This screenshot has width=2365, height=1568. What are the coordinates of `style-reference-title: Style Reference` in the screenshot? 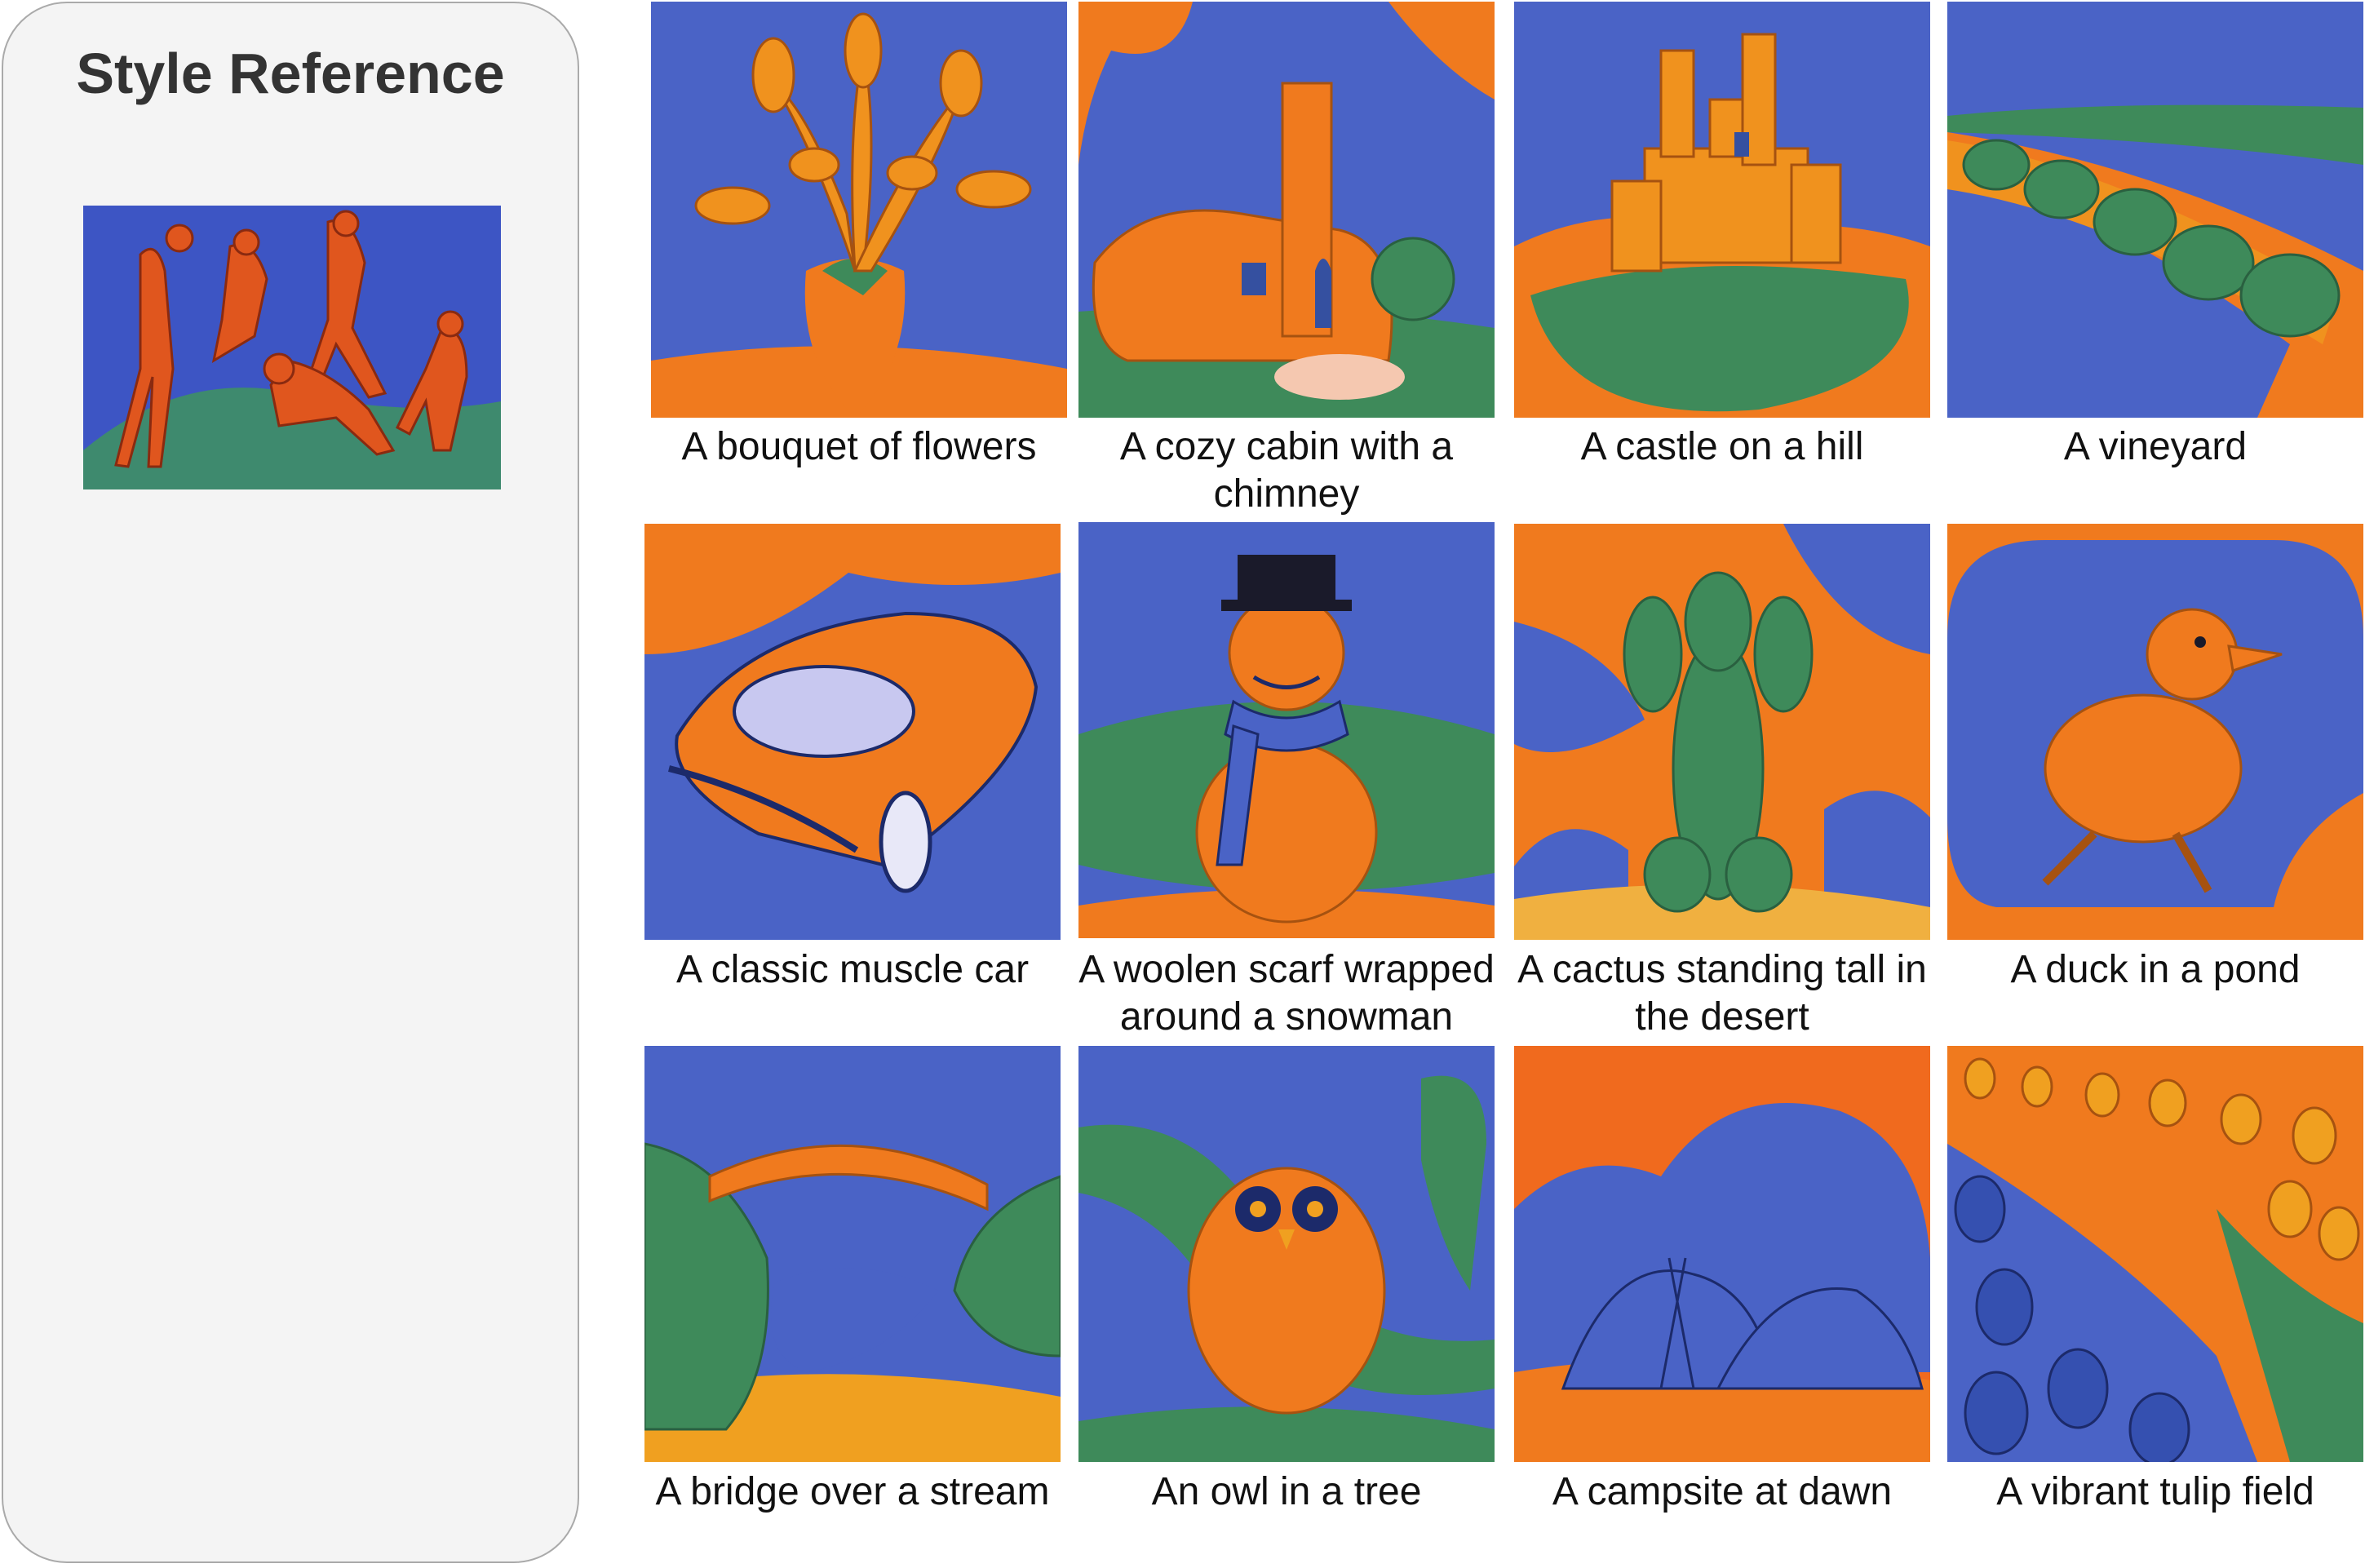 It's located at (290, 73).